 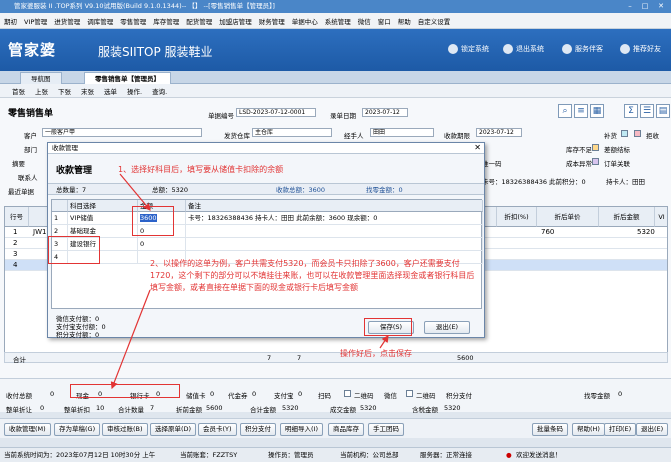 What do you see at coordinates (582, 49) in the screenshot?
I see `service-button: 服务伴客` at bounding box center [582, 49].